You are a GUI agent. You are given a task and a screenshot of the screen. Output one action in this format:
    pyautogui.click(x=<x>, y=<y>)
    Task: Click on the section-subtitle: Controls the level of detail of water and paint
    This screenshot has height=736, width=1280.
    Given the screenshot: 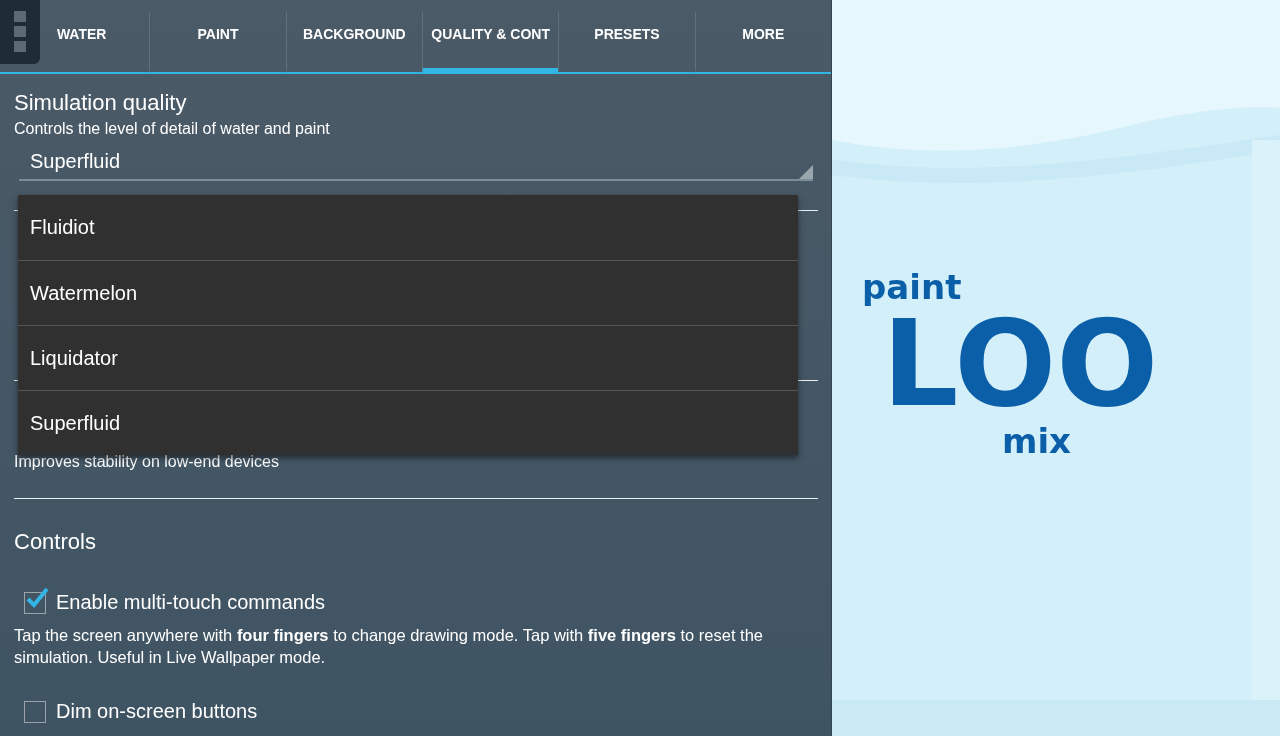 What is the action you would take?
    pyautogui.click(x=172, y=129)
    